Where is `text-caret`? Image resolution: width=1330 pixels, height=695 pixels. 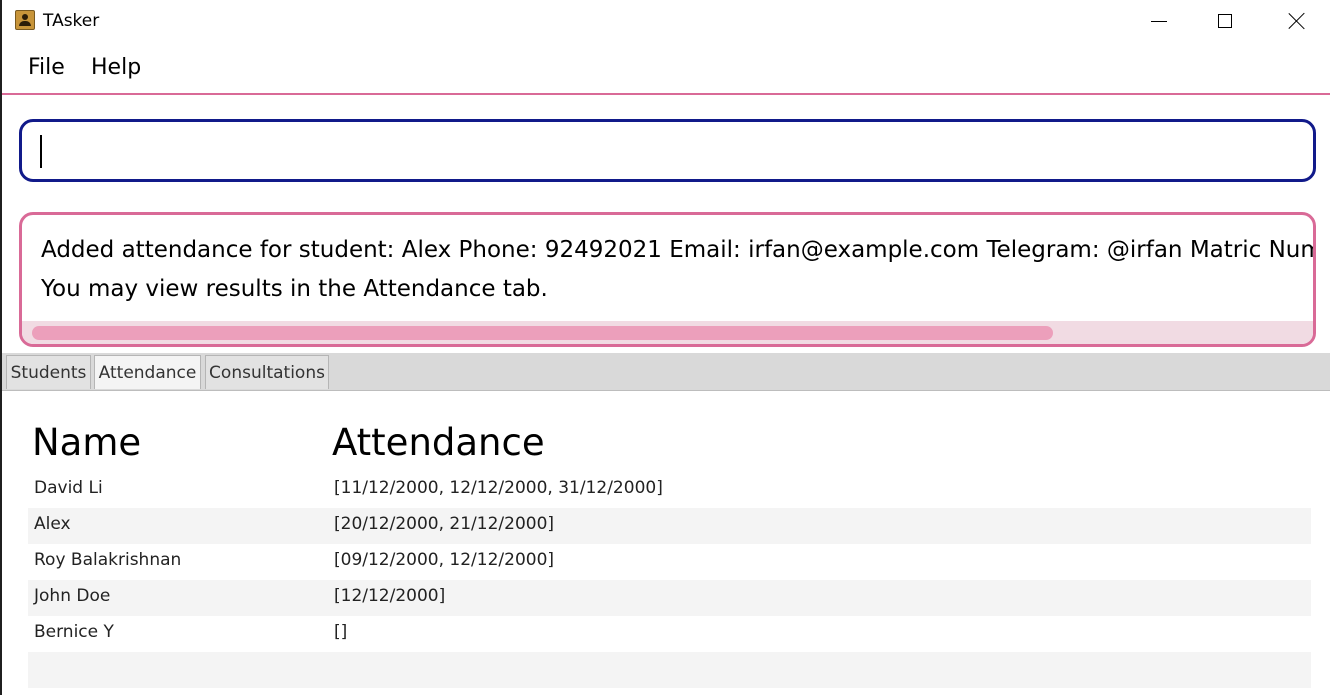
text-caret is located at coordinates (41, 151).